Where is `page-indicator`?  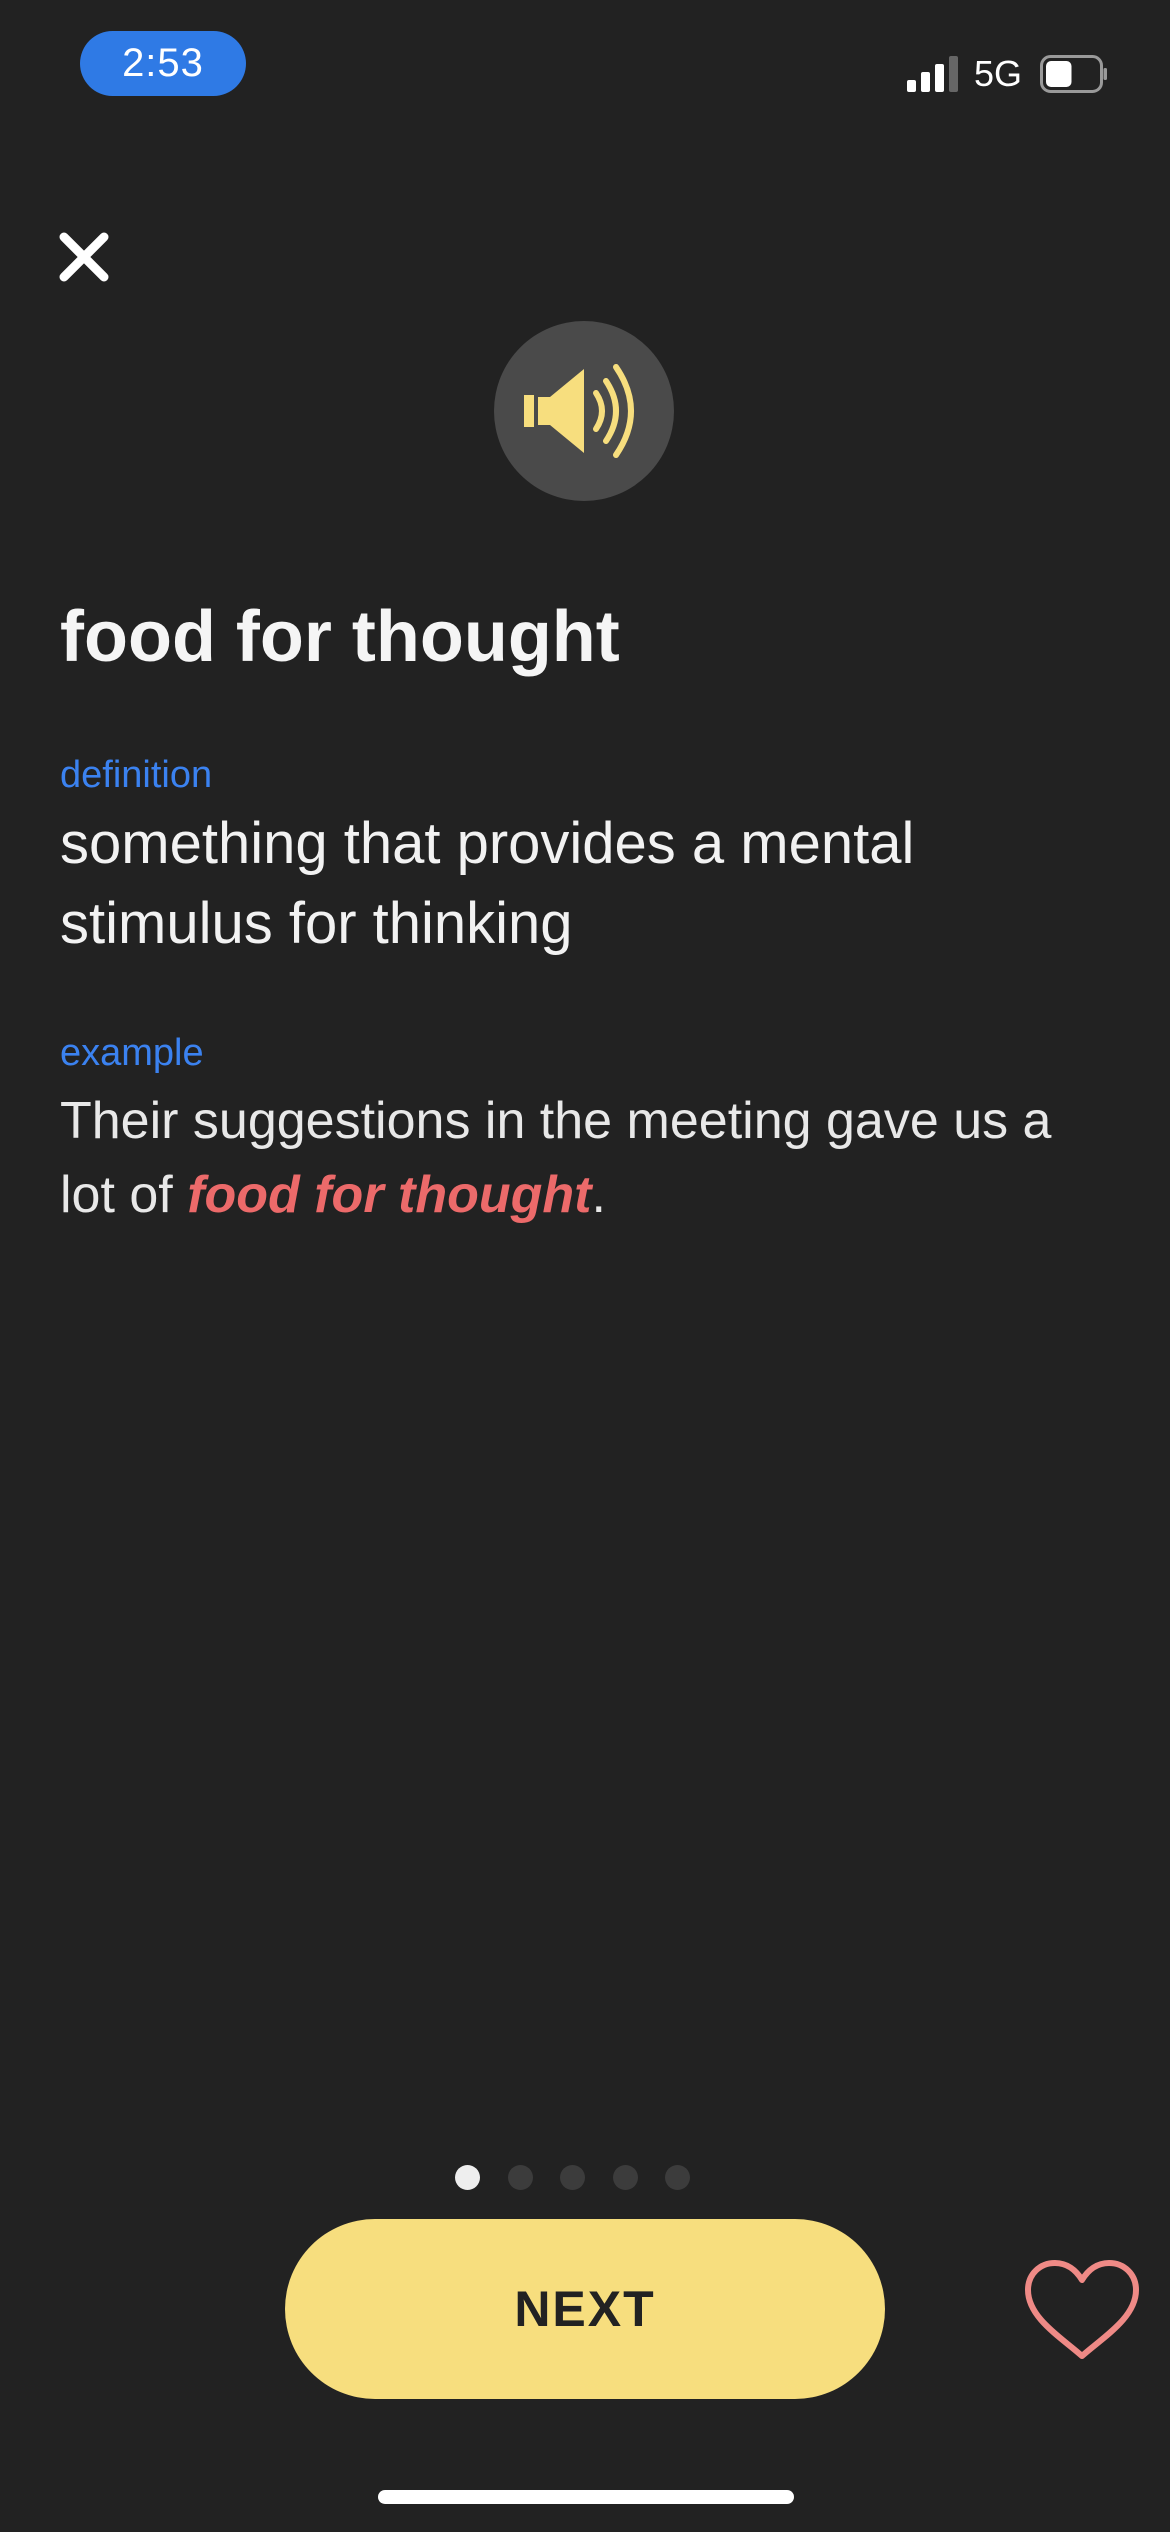
page-indicator is located at coordinates (585, 2178).